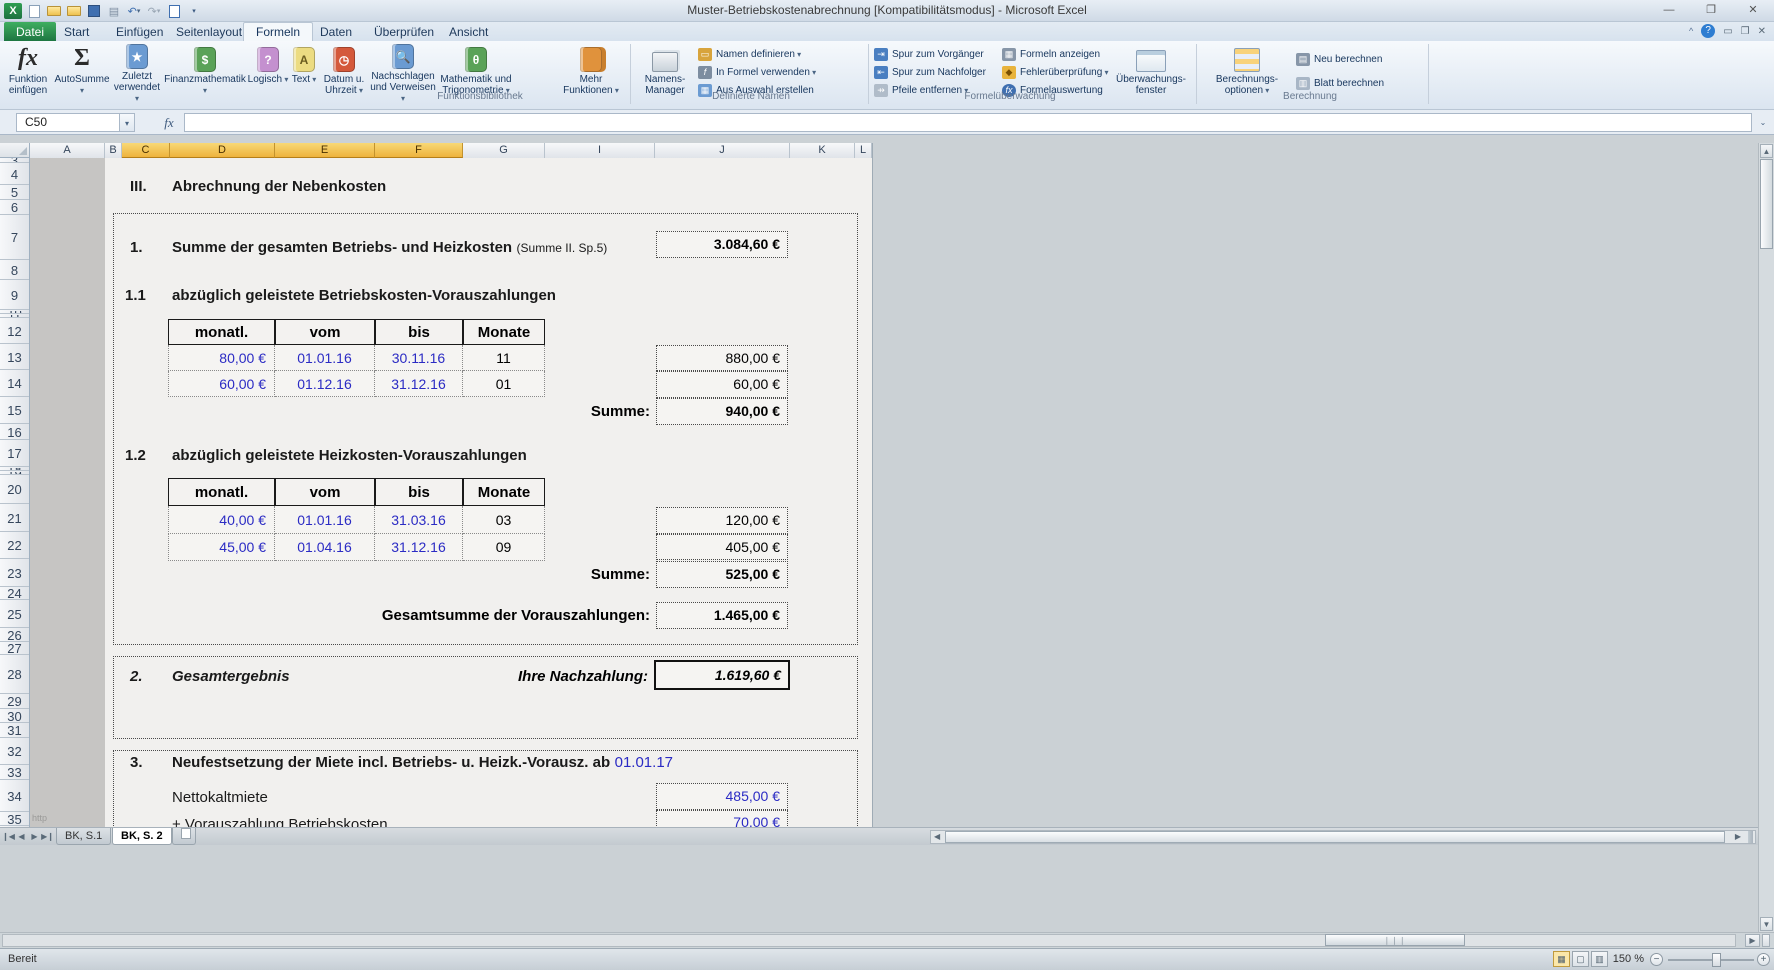  Describe the element at coordinates (1624, 959) in the screenshot. I see `zoom-level: 150 %` at that location.